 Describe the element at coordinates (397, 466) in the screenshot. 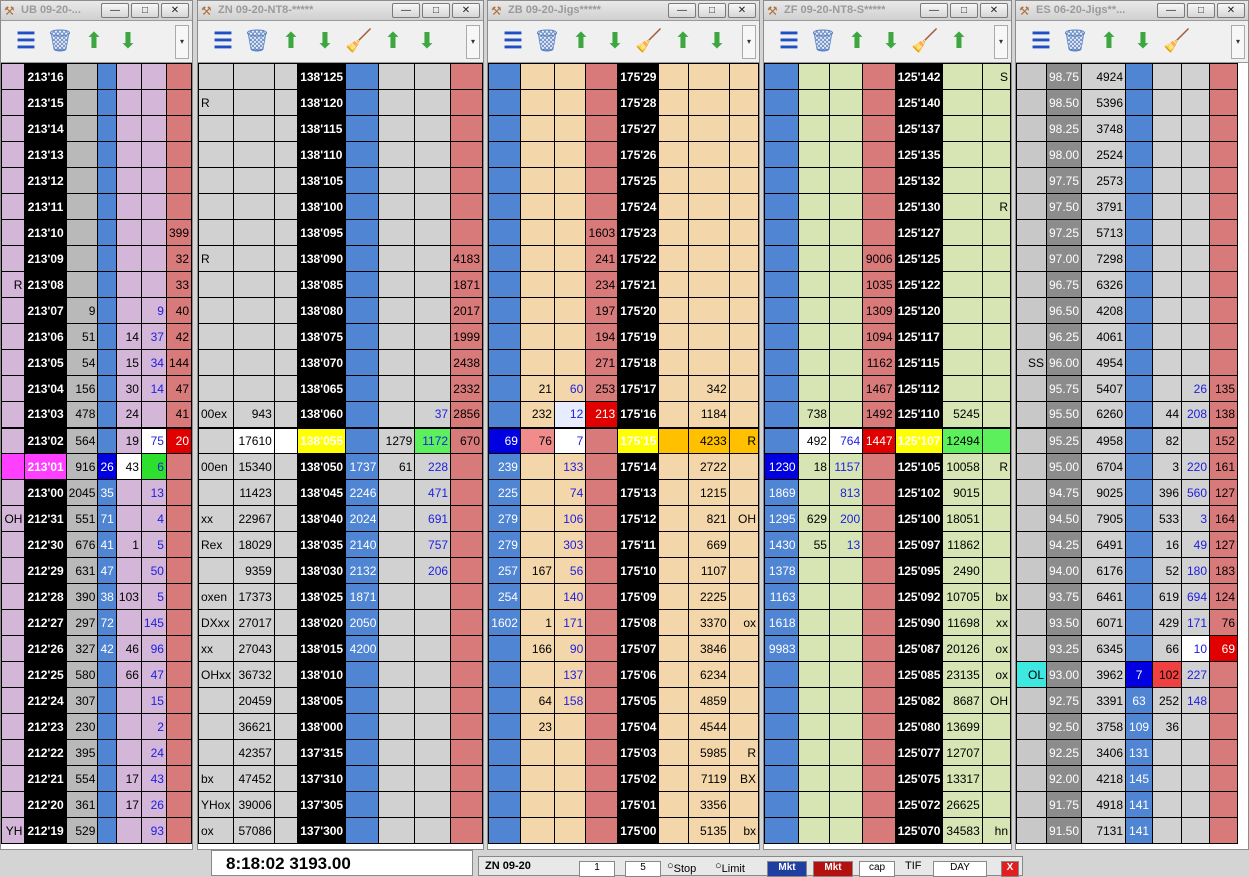

I see `ladder-cell: 61` at that location.